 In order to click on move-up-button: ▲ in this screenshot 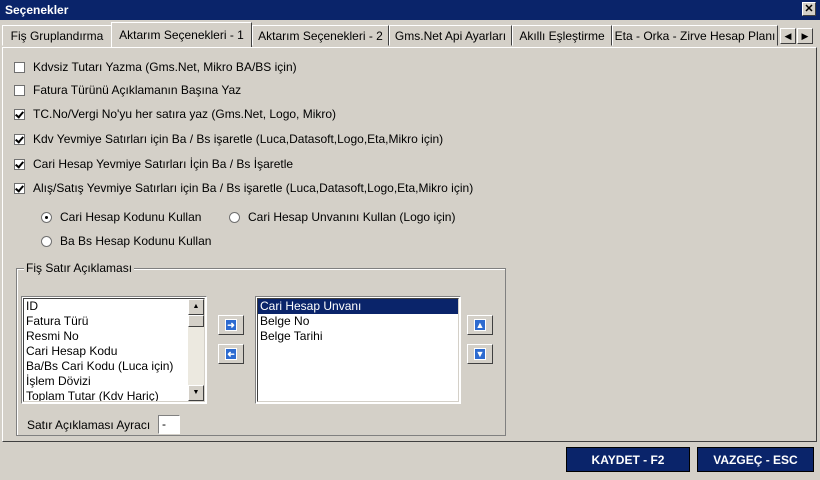, I will do `click(480, 325)`.